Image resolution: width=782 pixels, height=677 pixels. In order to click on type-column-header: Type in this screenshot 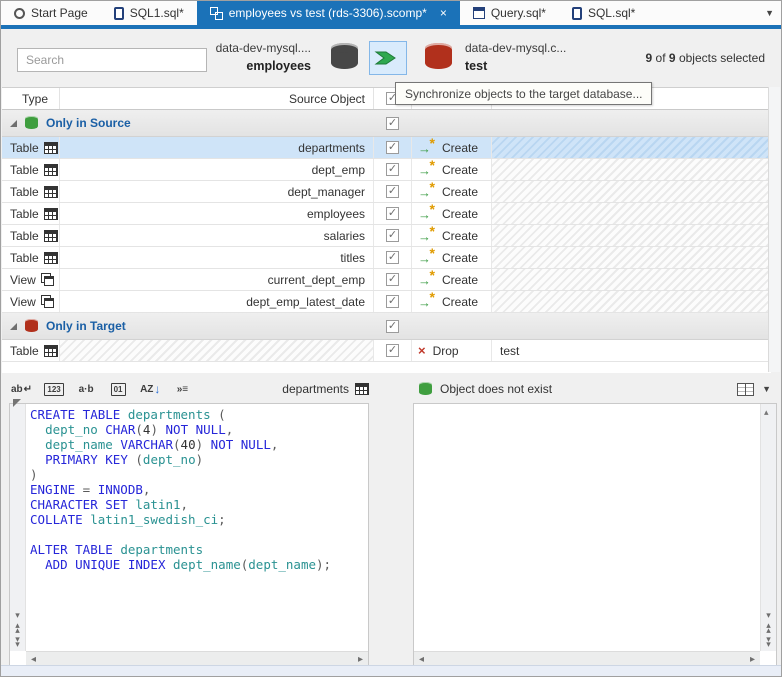, I will do `click(31, 98)`.